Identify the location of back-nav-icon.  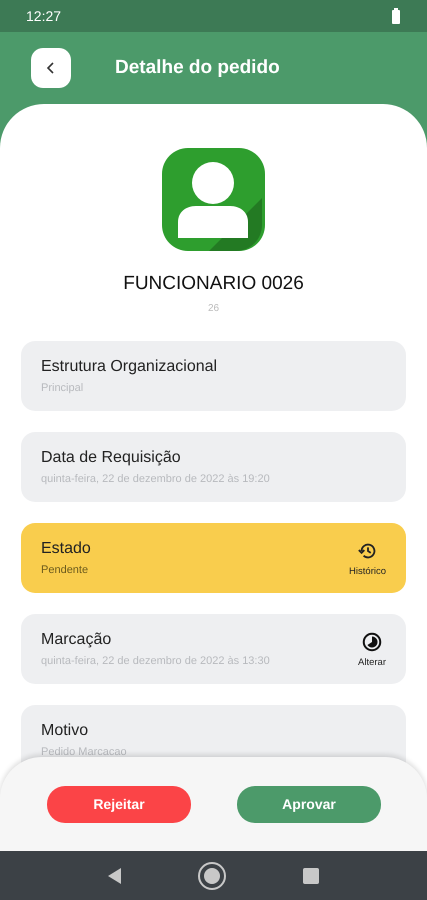
(115, 876).